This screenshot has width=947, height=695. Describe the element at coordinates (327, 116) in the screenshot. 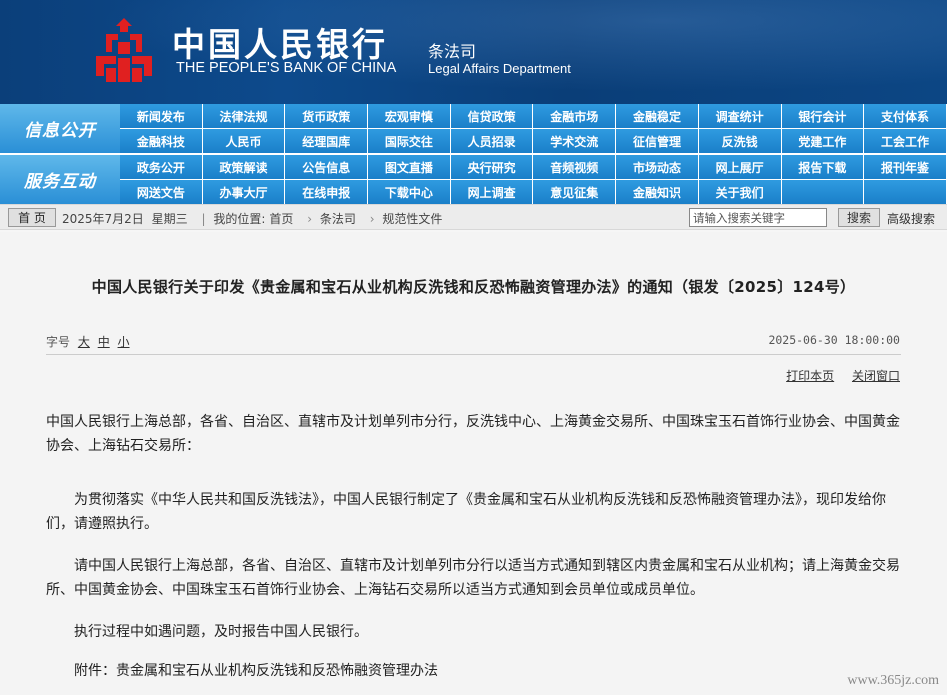

I see `nav-item: 货币政策` at that location.